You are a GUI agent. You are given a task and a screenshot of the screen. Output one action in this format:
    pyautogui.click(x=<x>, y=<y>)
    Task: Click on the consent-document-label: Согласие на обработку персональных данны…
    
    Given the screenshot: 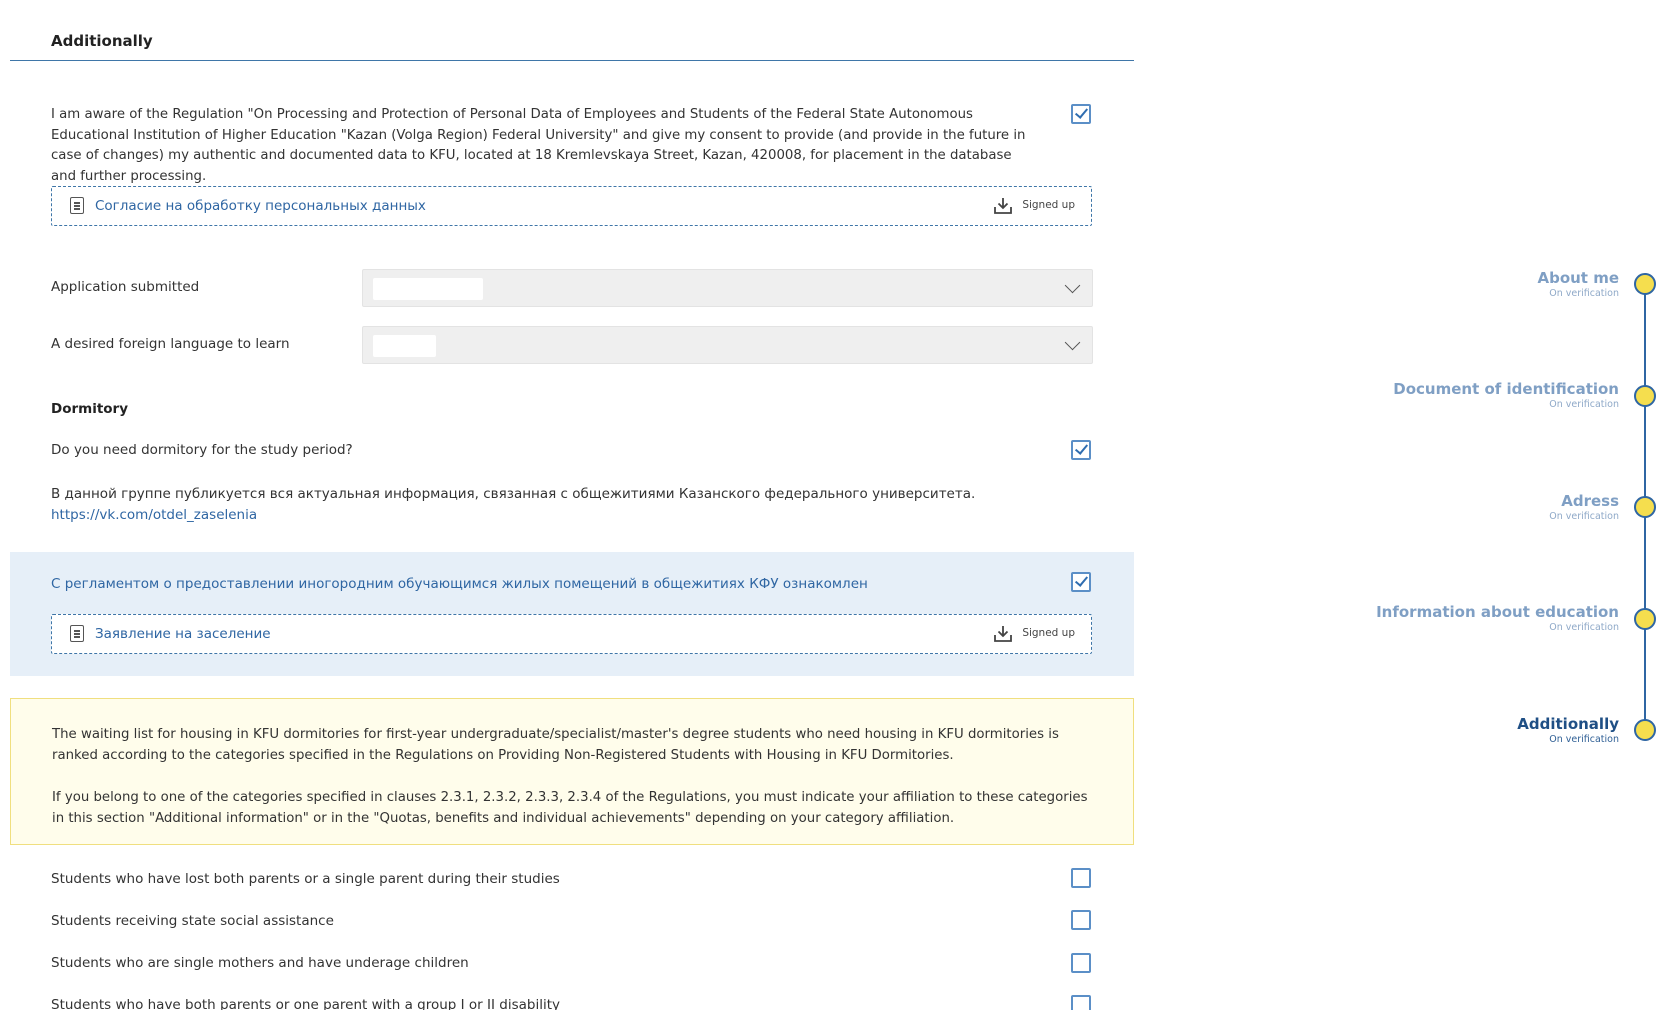 What is the action you would take?
    pyautogui.click(x=260, y=206)
    